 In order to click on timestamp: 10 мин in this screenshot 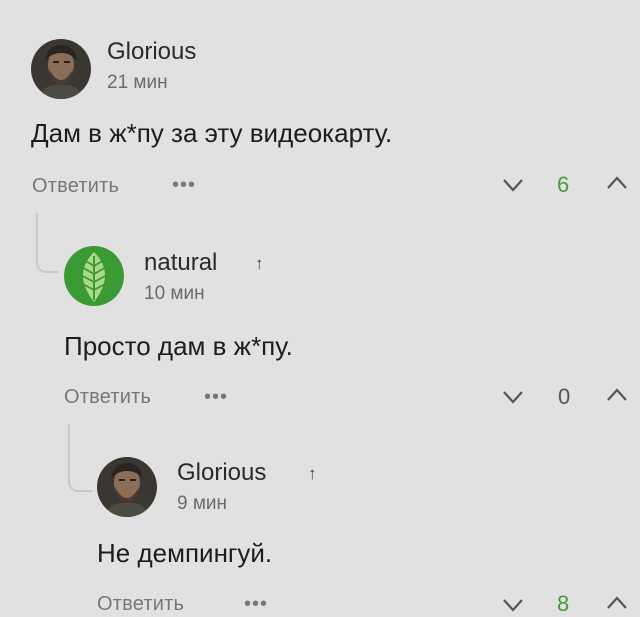, I will do `click(174, 293)`.